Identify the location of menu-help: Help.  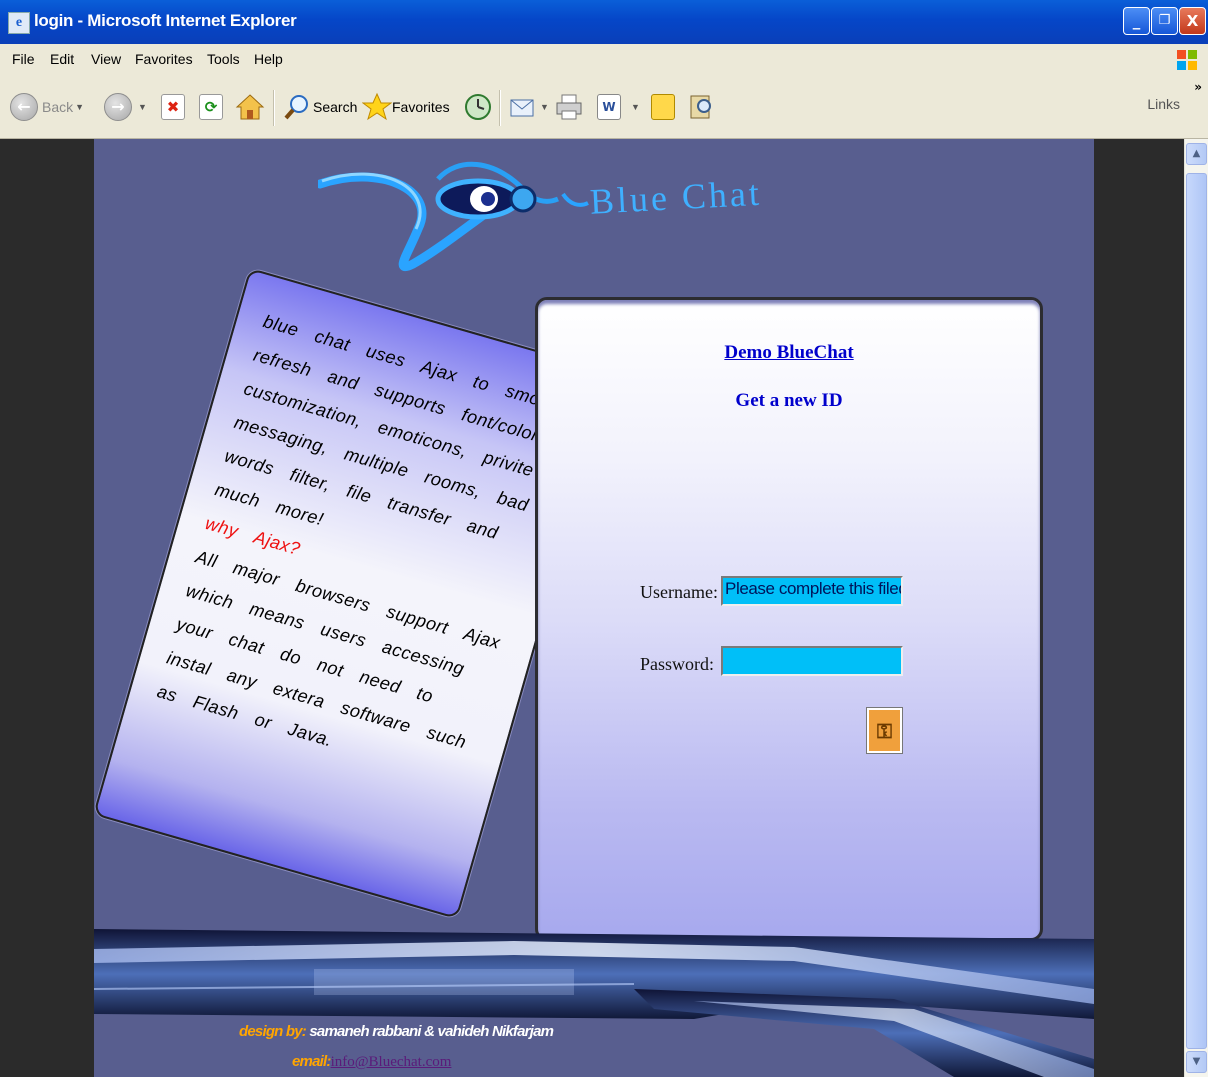
(268, 59).